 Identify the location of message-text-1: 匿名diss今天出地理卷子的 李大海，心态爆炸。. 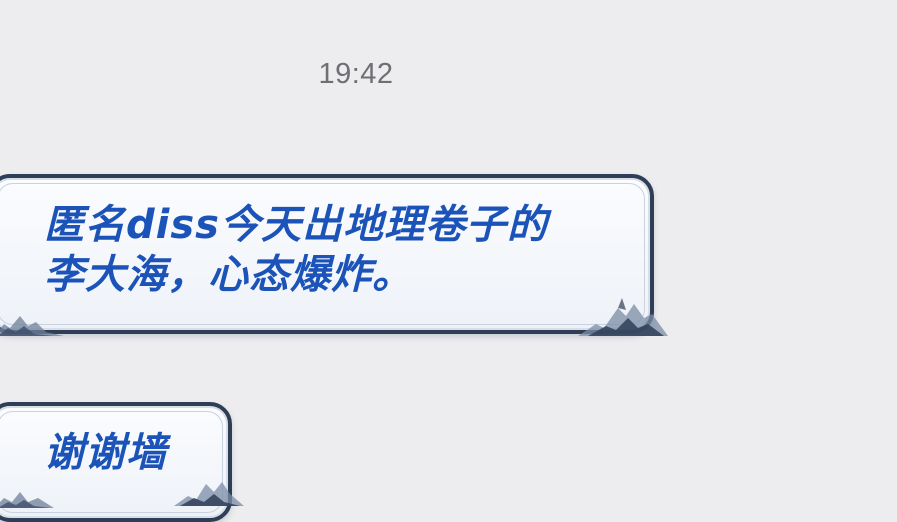
(296, 250).